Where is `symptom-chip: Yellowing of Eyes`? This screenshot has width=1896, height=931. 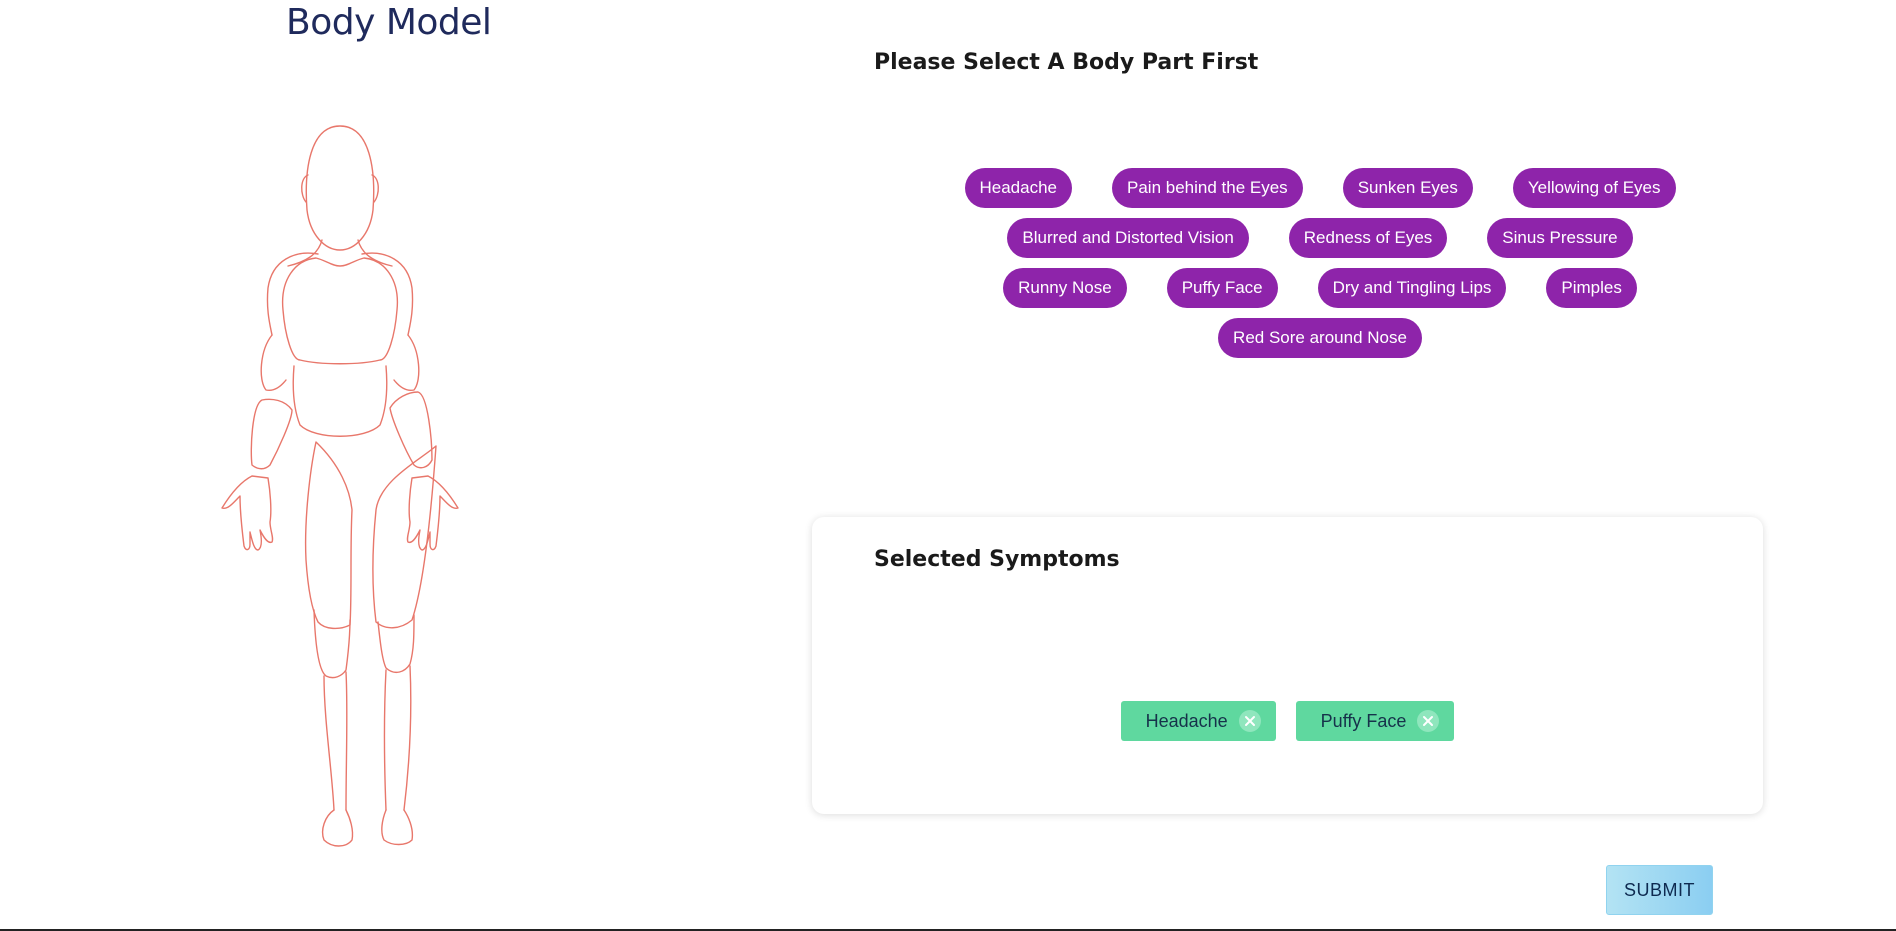 symptom-chip: Yellowing of Eyes is located at coordinates (1594, 188).